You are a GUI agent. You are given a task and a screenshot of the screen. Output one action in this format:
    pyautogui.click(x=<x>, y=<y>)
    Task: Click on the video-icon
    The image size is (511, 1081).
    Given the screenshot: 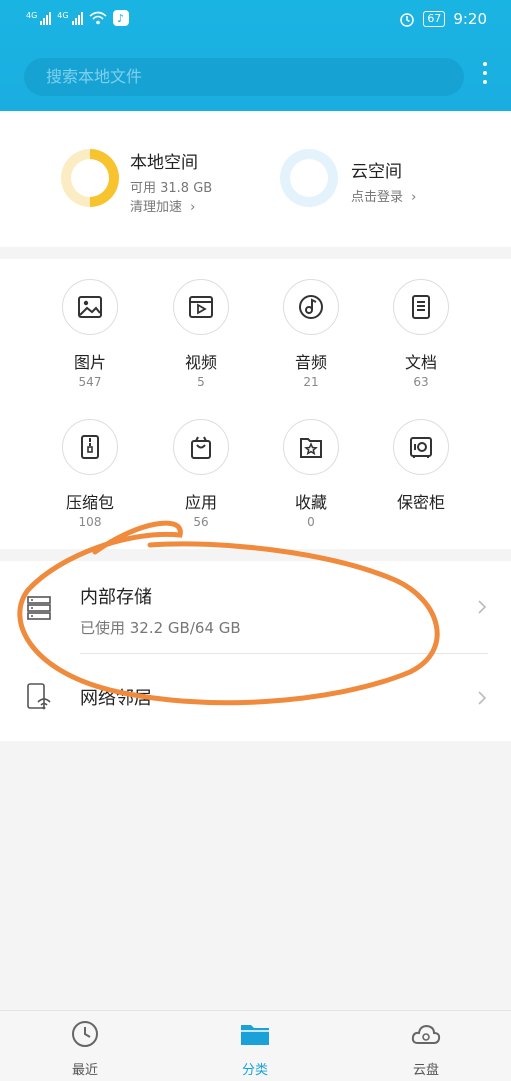 What is the action you would take?
    pyautogui.click(x=201, y=307)
    